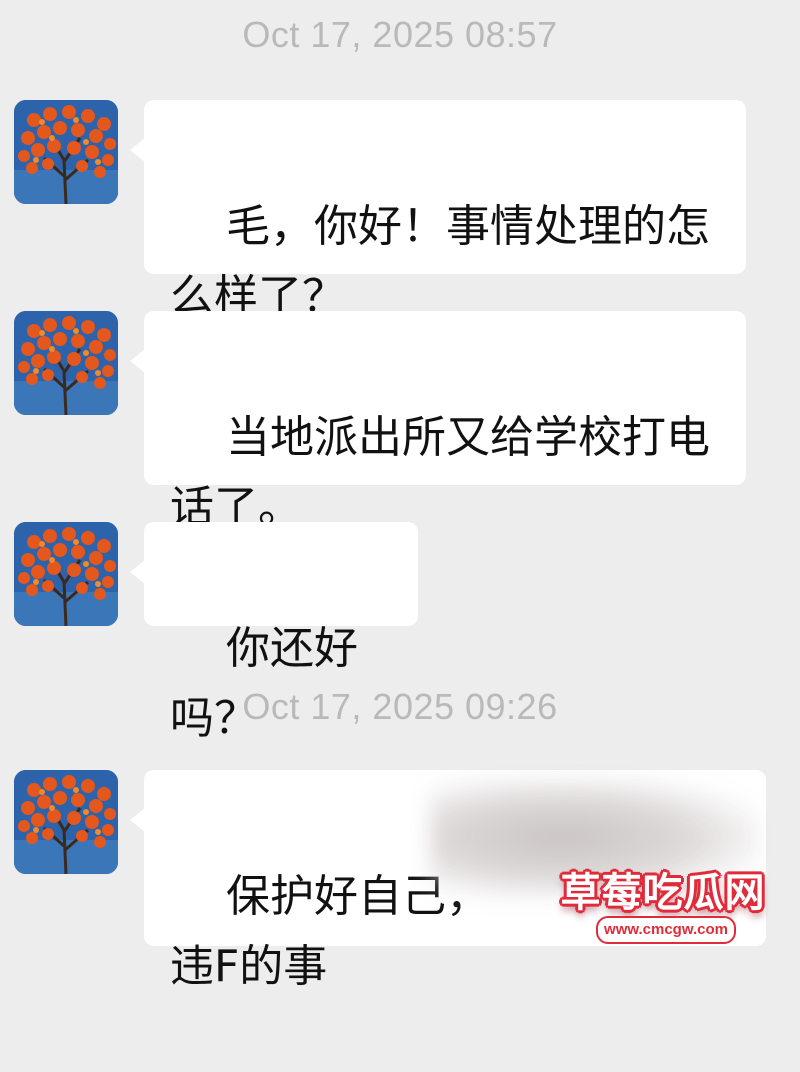 The image size is (800, 1072). I want to click on watermark-url: www.cmcgw.com, so click(666, 930).